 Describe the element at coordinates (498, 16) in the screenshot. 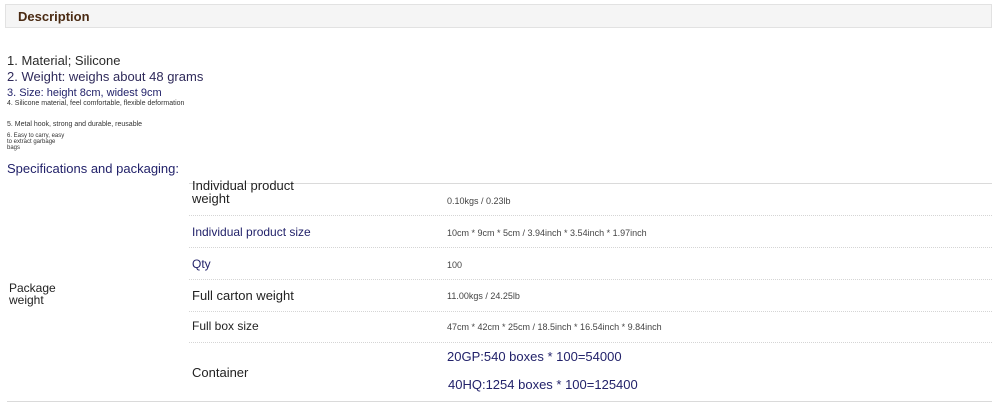

I see `description-header: Description` at that location.